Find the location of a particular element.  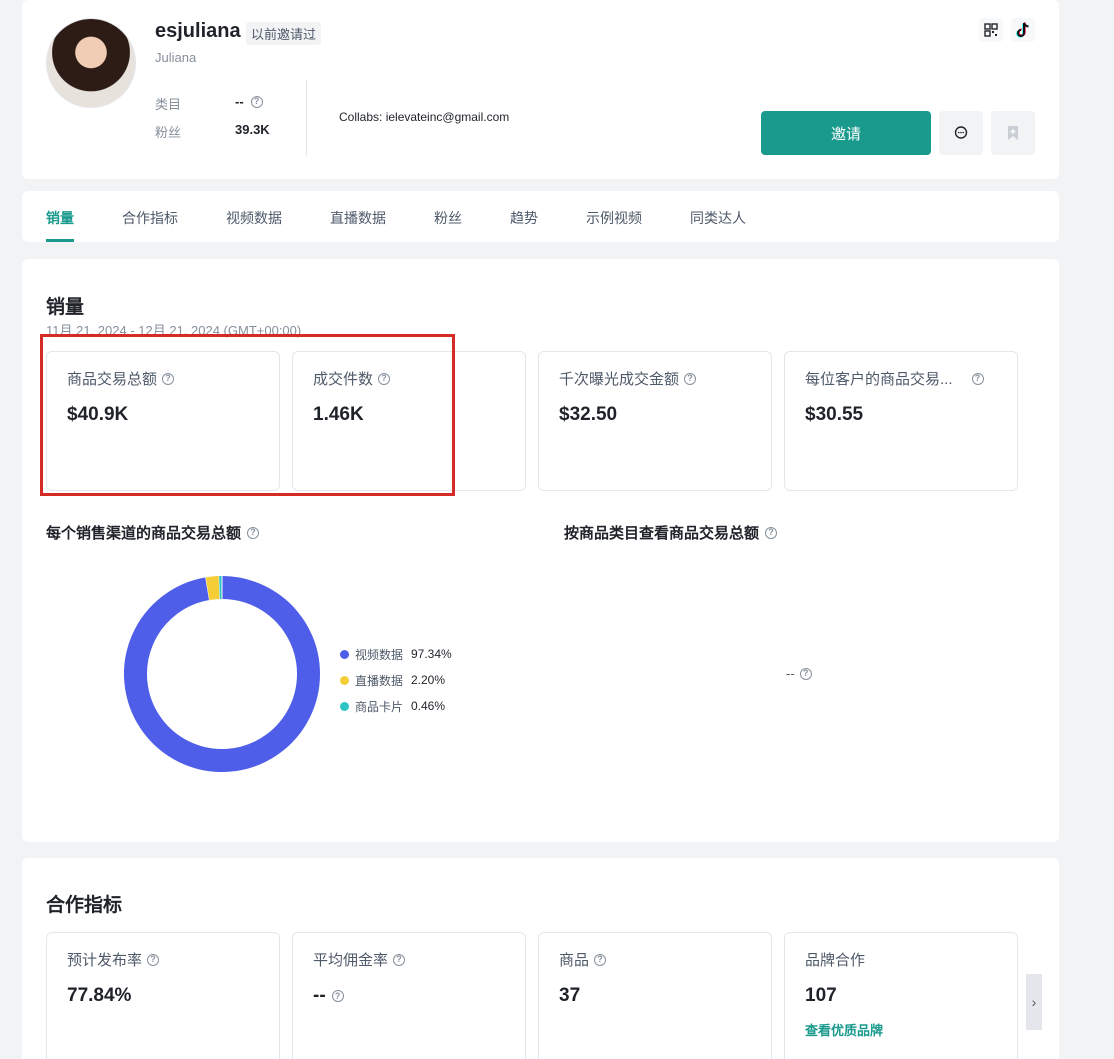

metric-value: 77.84% is located at coordinates (99, 995).